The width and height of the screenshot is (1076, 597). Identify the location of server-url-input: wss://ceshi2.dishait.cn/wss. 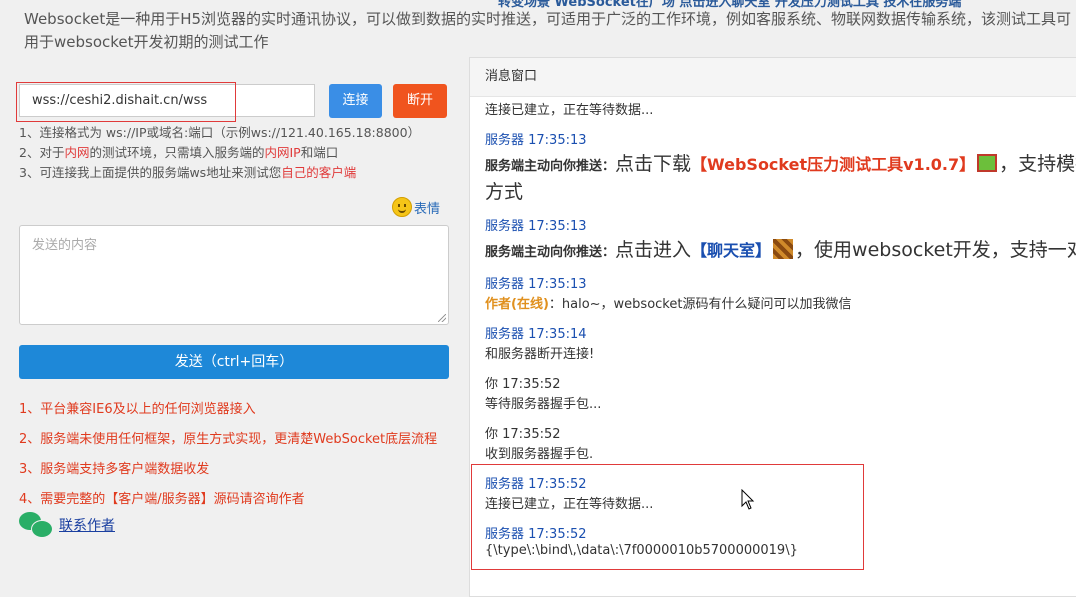
(167, 100).